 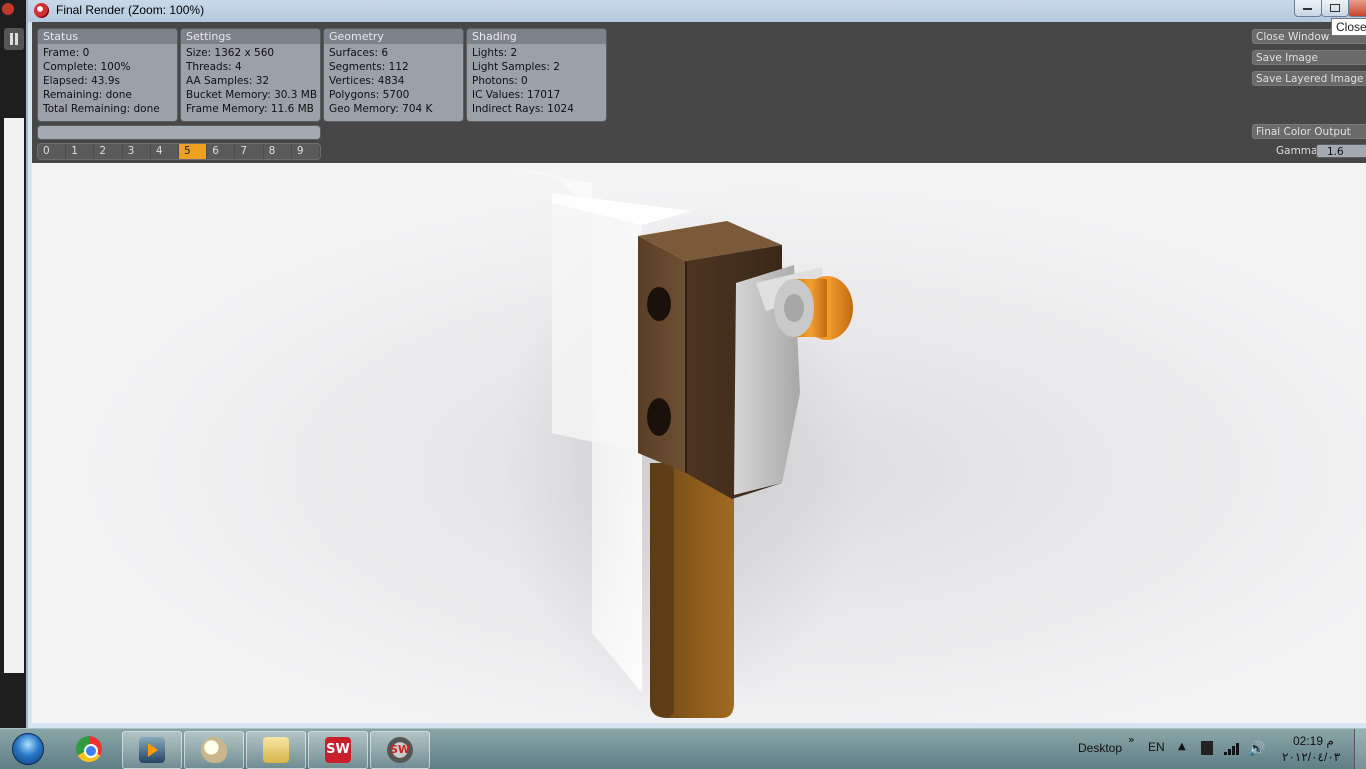 What do you see at coordinates (1309, 131) in the screenshot?
I see `final-color-output-dropdown: Final Color Output` at bounding box center [1309, 131].